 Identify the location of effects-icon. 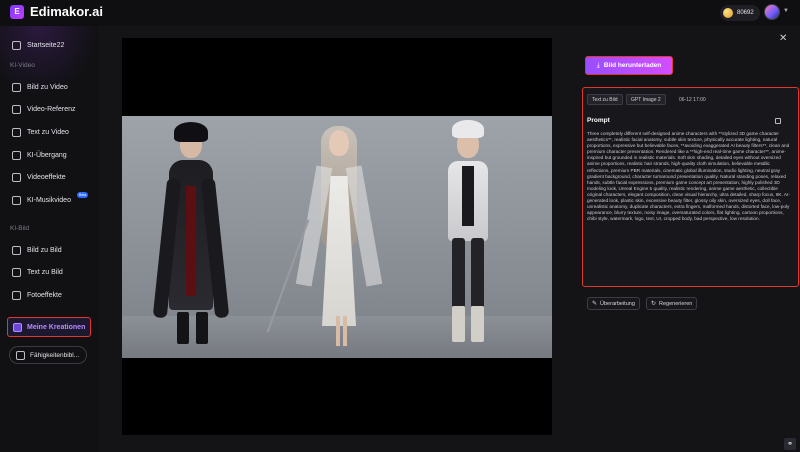
(16, 177).